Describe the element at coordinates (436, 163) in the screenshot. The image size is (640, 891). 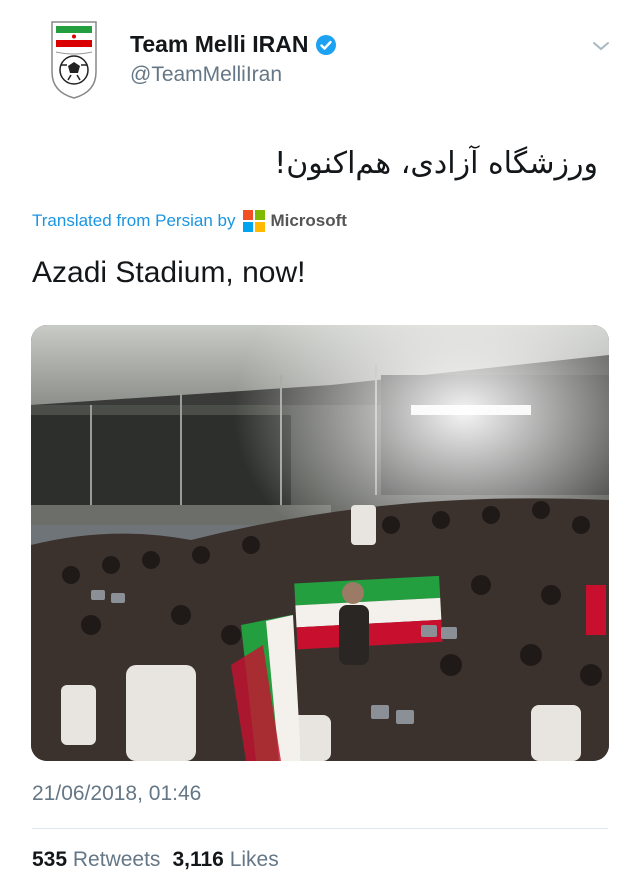
I see `original-tweet-text: ورزشگاه آزادی، هم‌اکنون!` at that location.